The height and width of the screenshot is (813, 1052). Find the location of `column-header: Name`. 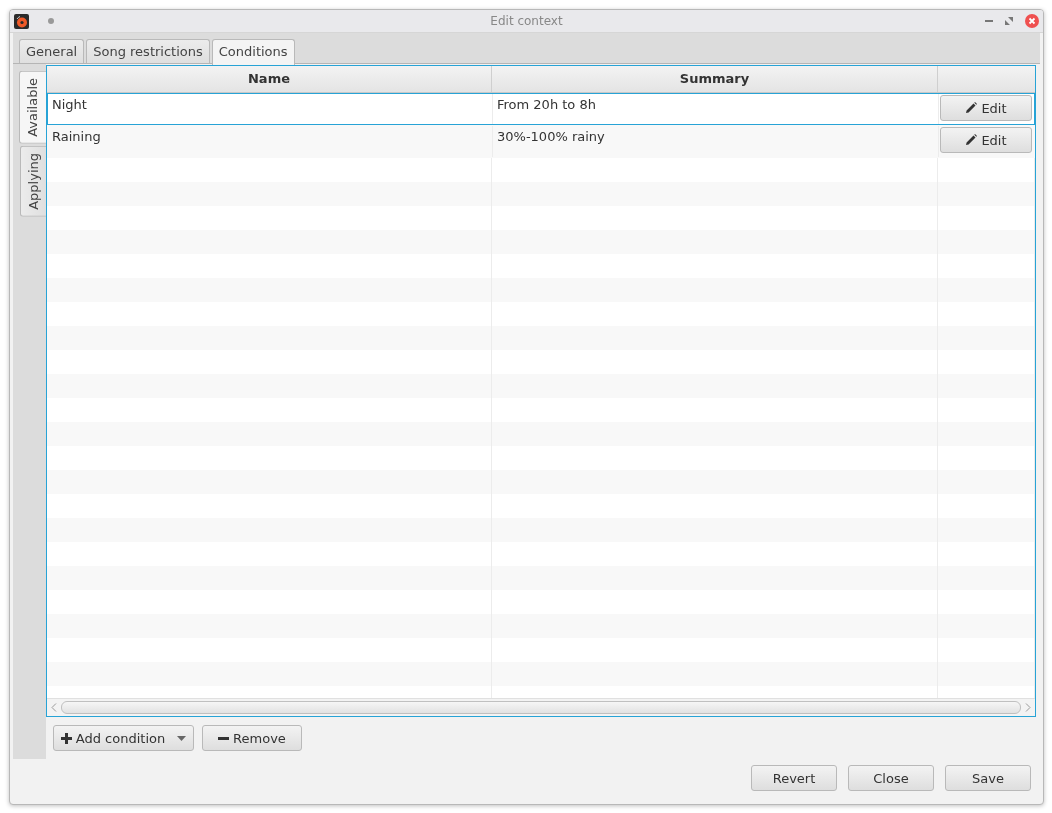

column-header: Name is located at coordinates (269, 79).